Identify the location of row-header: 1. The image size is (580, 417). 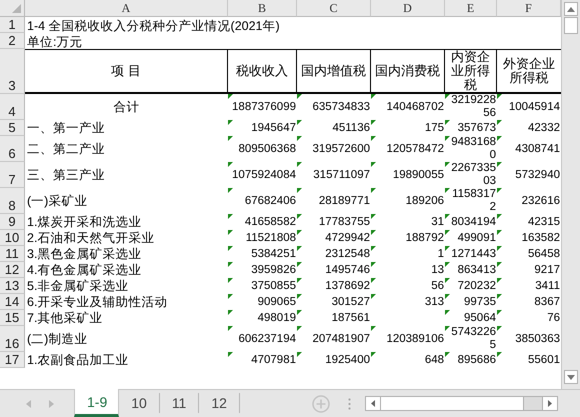
(12, 25).